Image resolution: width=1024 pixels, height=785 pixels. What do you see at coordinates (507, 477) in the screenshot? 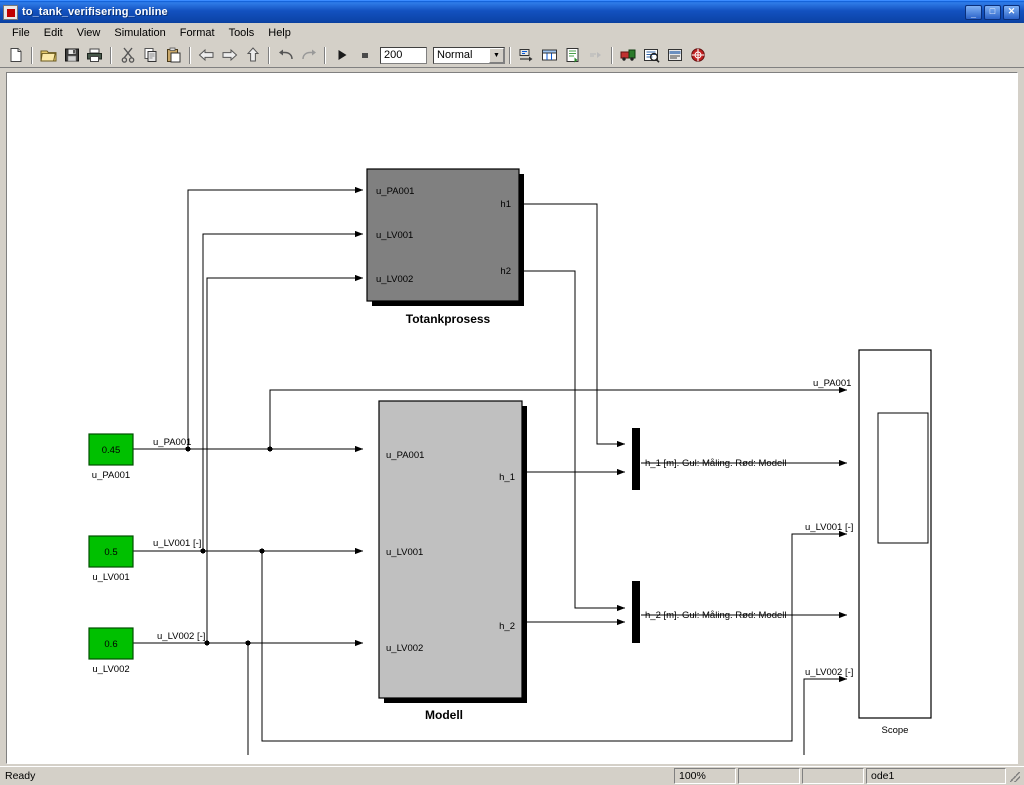
I see `modell-output-label-1: h_1` at bounding box center [507, 477].